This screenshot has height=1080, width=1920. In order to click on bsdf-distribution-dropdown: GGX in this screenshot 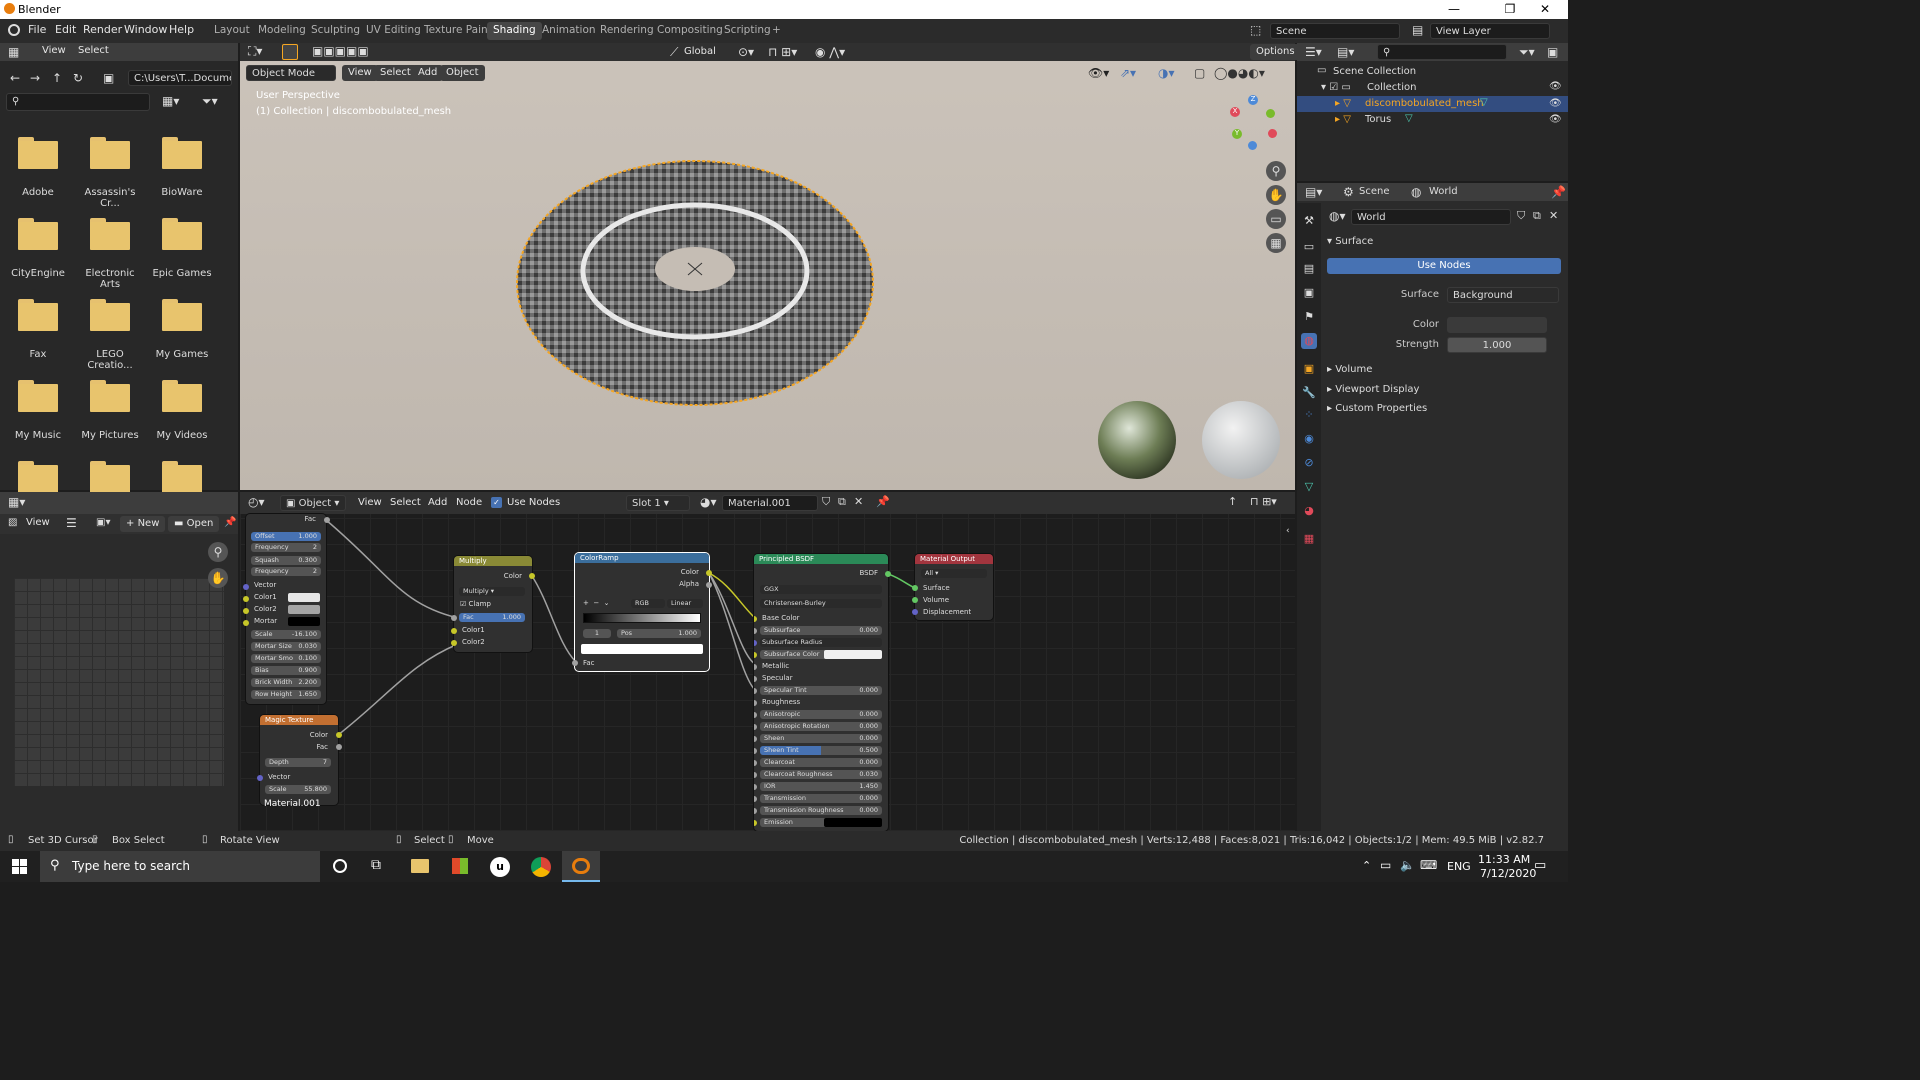, I will do `click(821, 589)`.